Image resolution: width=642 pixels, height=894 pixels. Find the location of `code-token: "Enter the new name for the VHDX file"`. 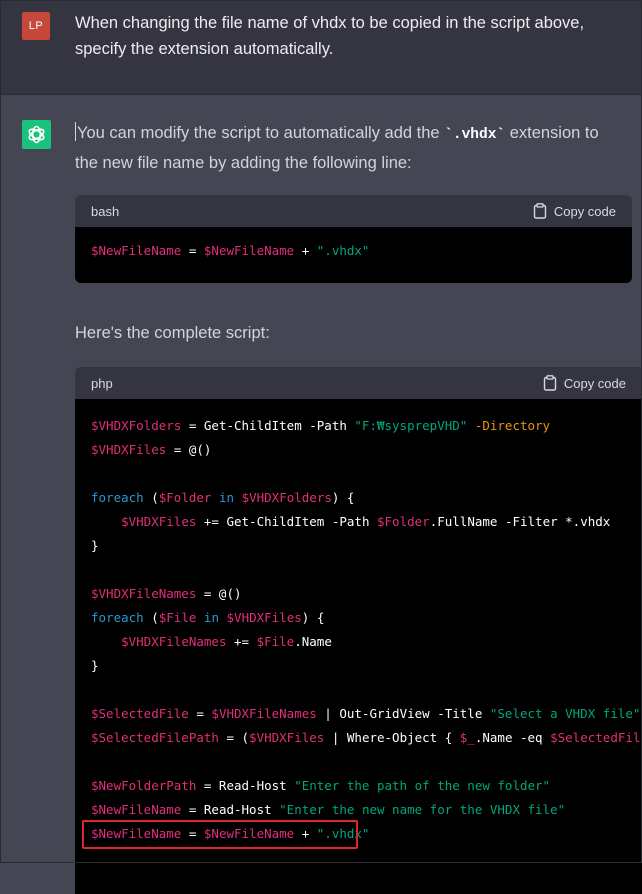

code-token: "Enter the new name for the VHDX file" is located at coordinates (422, 809).